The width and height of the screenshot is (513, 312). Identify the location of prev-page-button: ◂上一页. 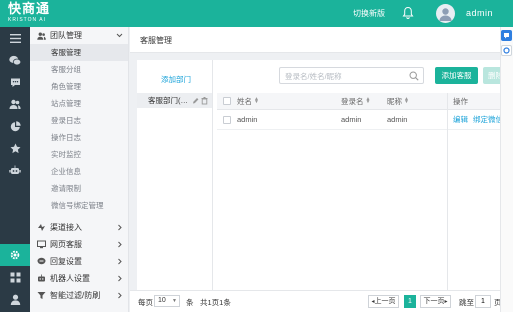
(383, 301).